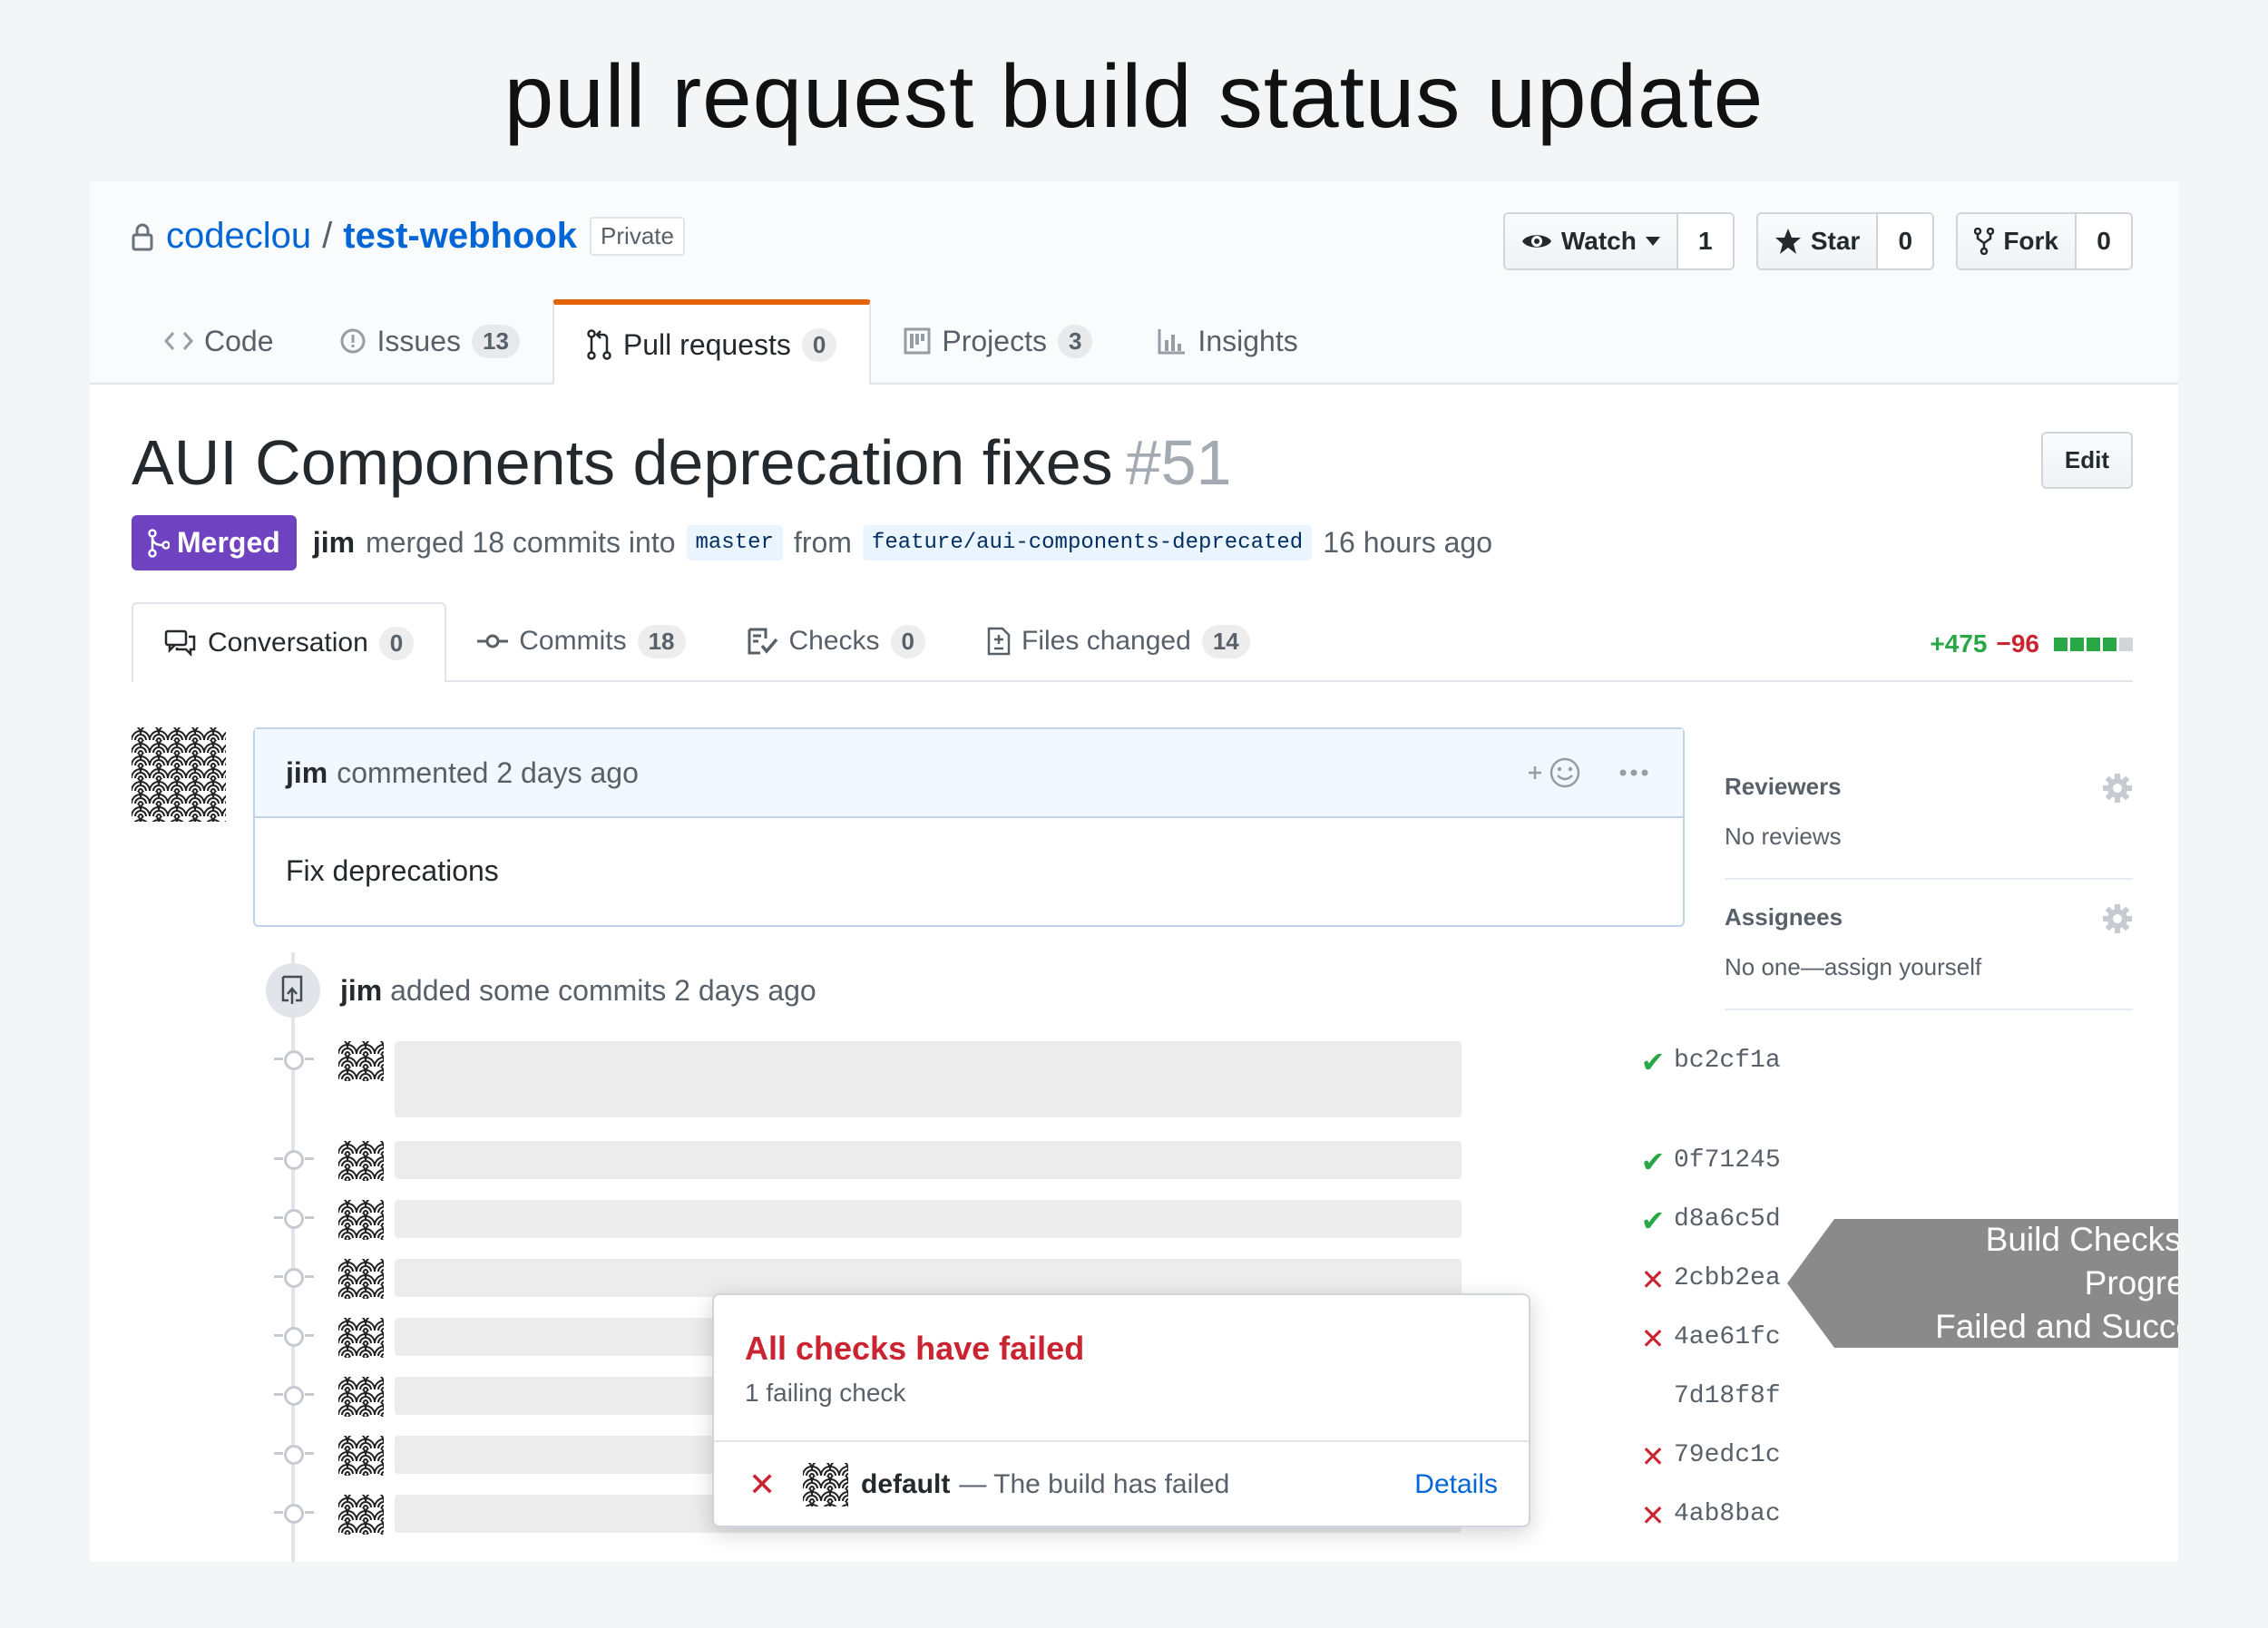 This screenshot has width=2268, height=1628. I want to click on eye-icon, so click(1537, 241).